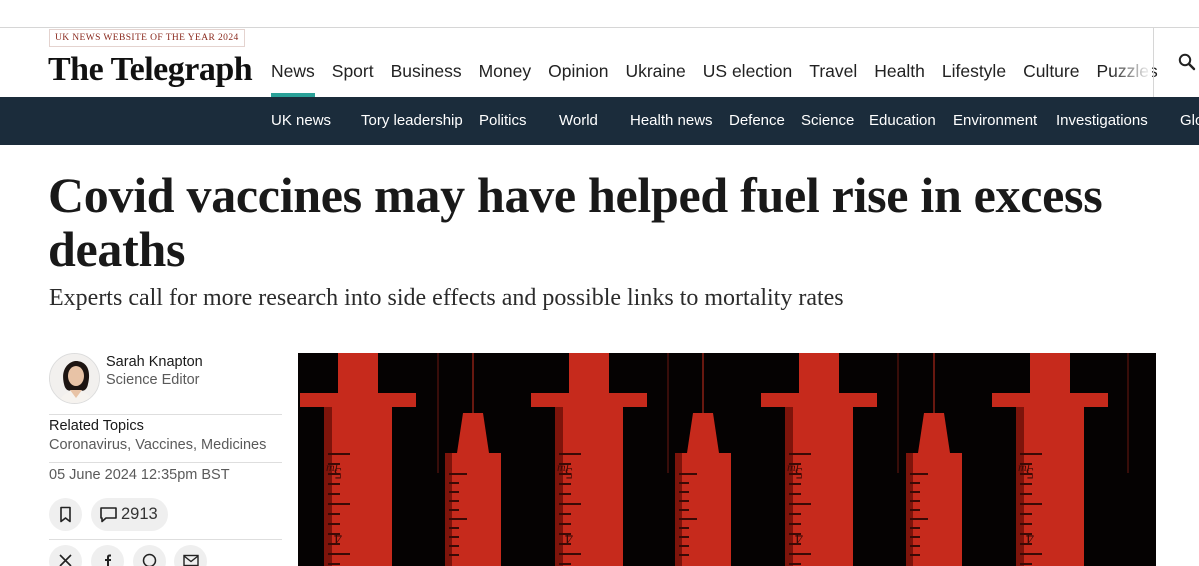 Image resolution: width=1199 pixels, height=566 pixels. Describe the element at coordinates (412, 121) in the screenshot. I see `subnav-tory-leadership: Tory leadership` at that location.